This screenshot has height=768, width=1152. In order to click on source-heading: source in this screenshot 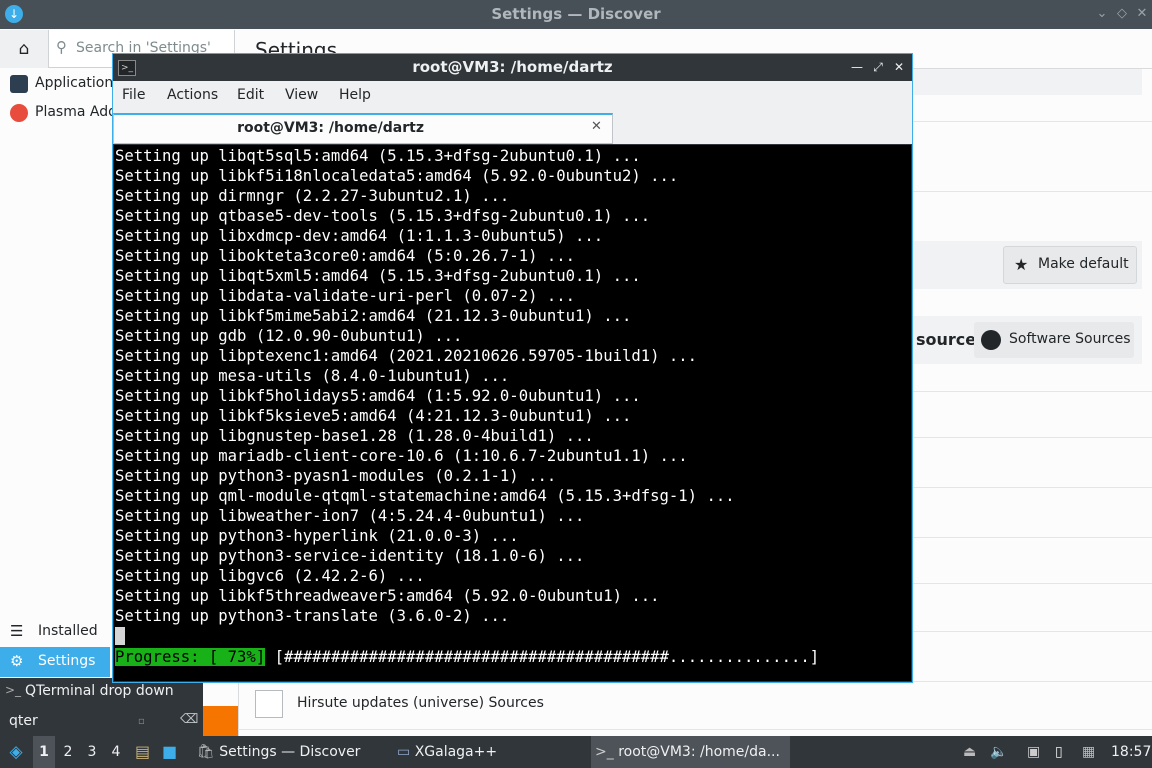, I will do `click(946, 339)`.